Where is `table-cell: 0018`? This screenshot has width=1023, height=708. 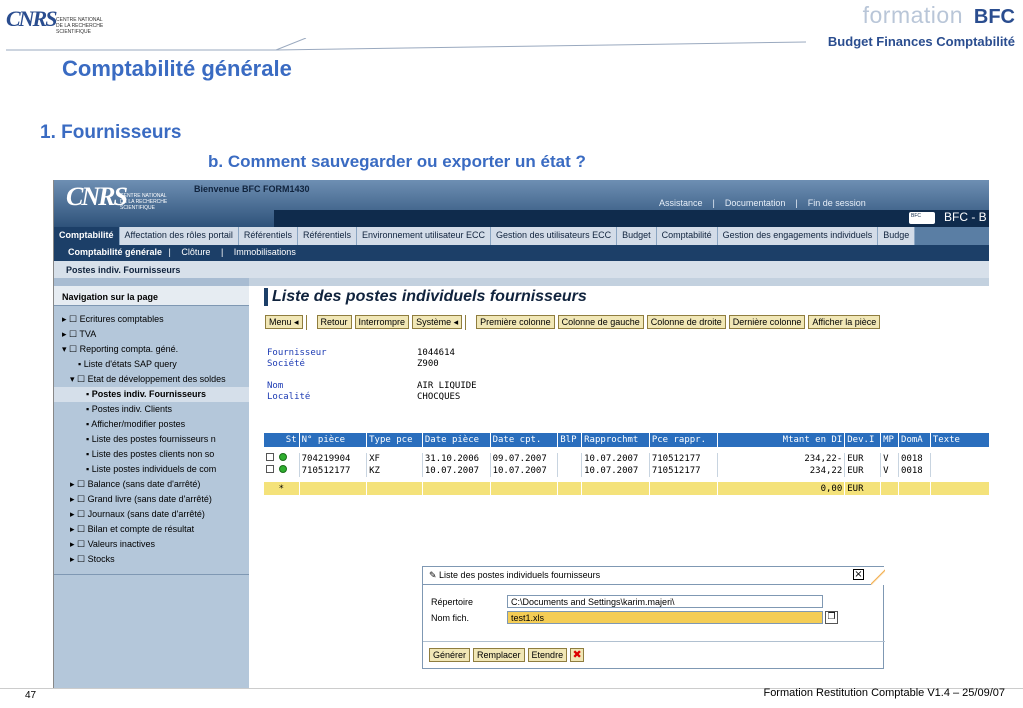 table-cell: 0018 is located at coordinates (914, 470).